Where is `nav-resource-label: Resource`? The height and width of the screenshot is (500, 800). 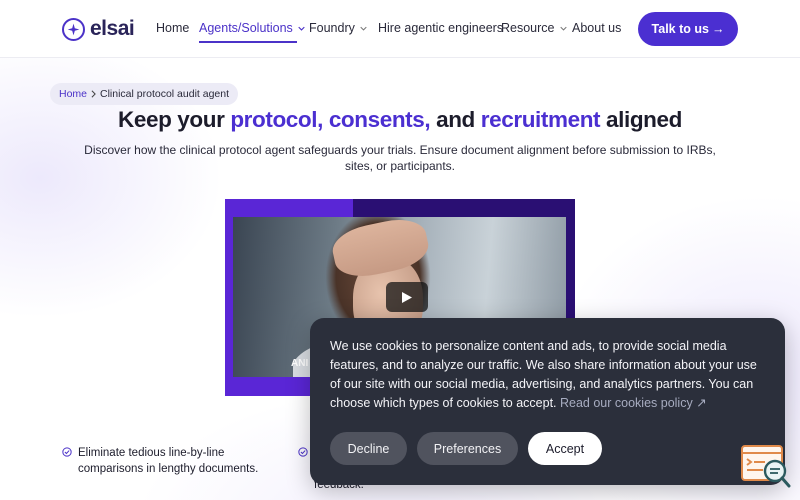
nav-resource-label: Resource is located at coordinates (528, 28).